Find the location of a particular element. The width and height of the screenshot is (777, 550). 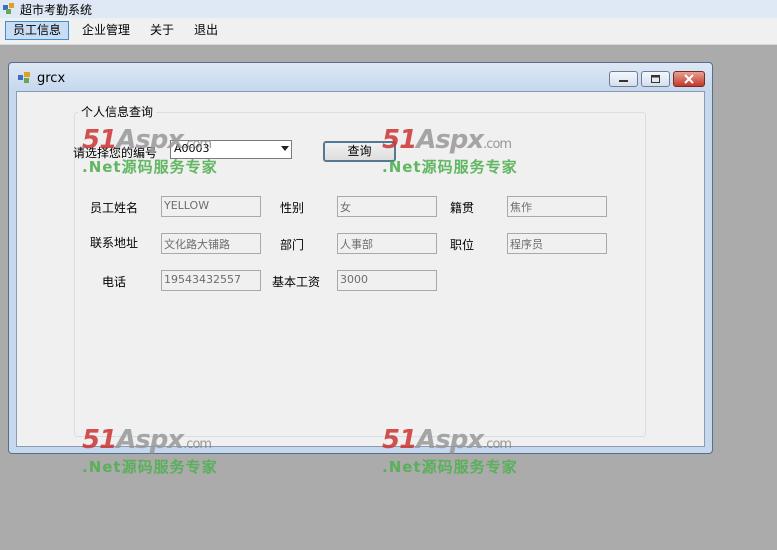

window-icon is located at coordinates (24, 77).